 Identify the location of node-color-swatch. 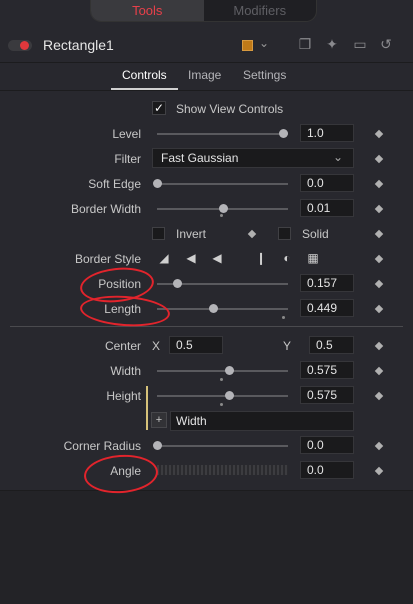
(247, 45).